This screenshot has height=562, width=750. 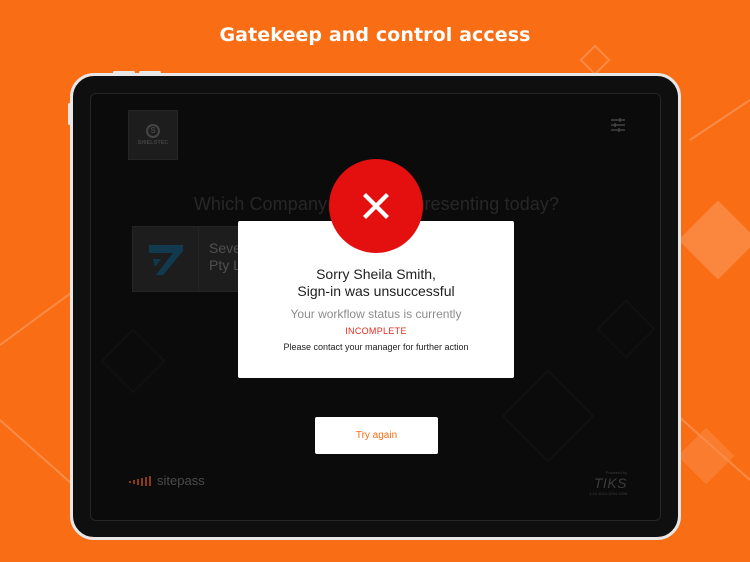 What do you see at coordinates (376, 274) in the screenshot?
I see `dialog-title-line-1: Sorry Sheila Smith,` at bounding box center [376, 274].